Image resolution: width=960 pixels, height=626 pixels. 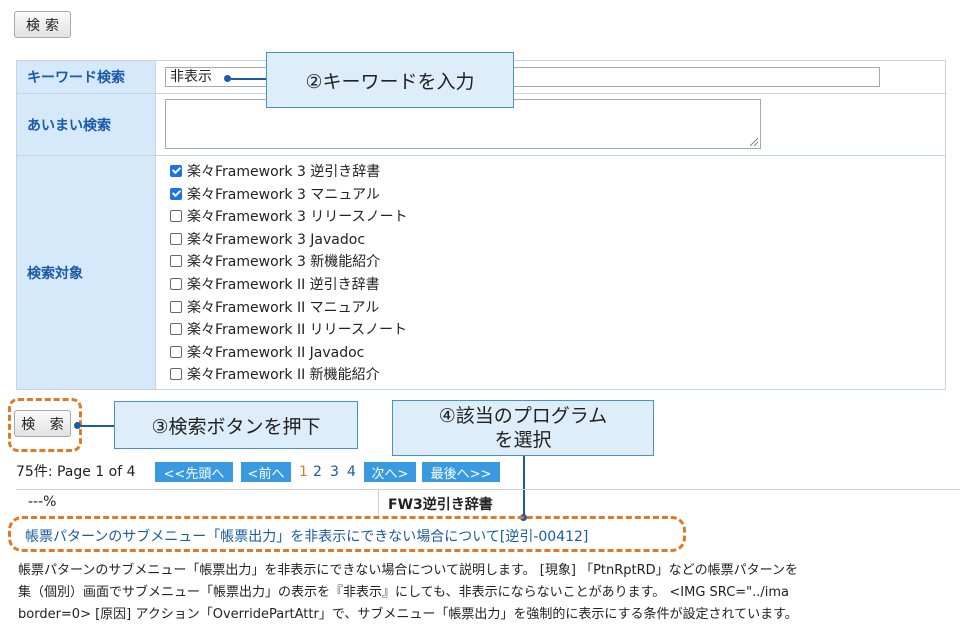 I want to click on search-target-option: 楽々Framework 3 逆引き辞書, so click(x=275, y=171).